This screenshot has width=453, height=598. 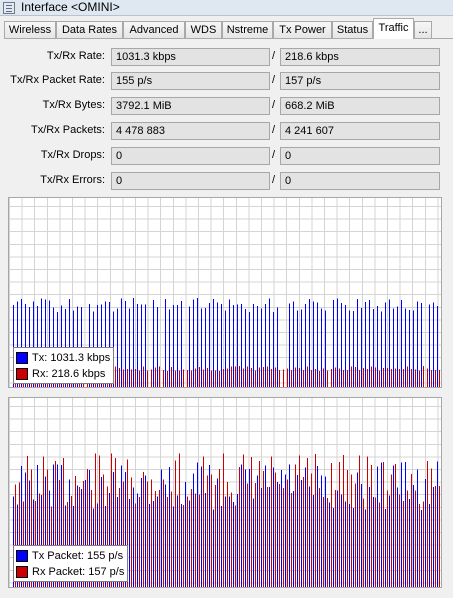 I want to click on tab-status: Status, so click(x=352, y=30).